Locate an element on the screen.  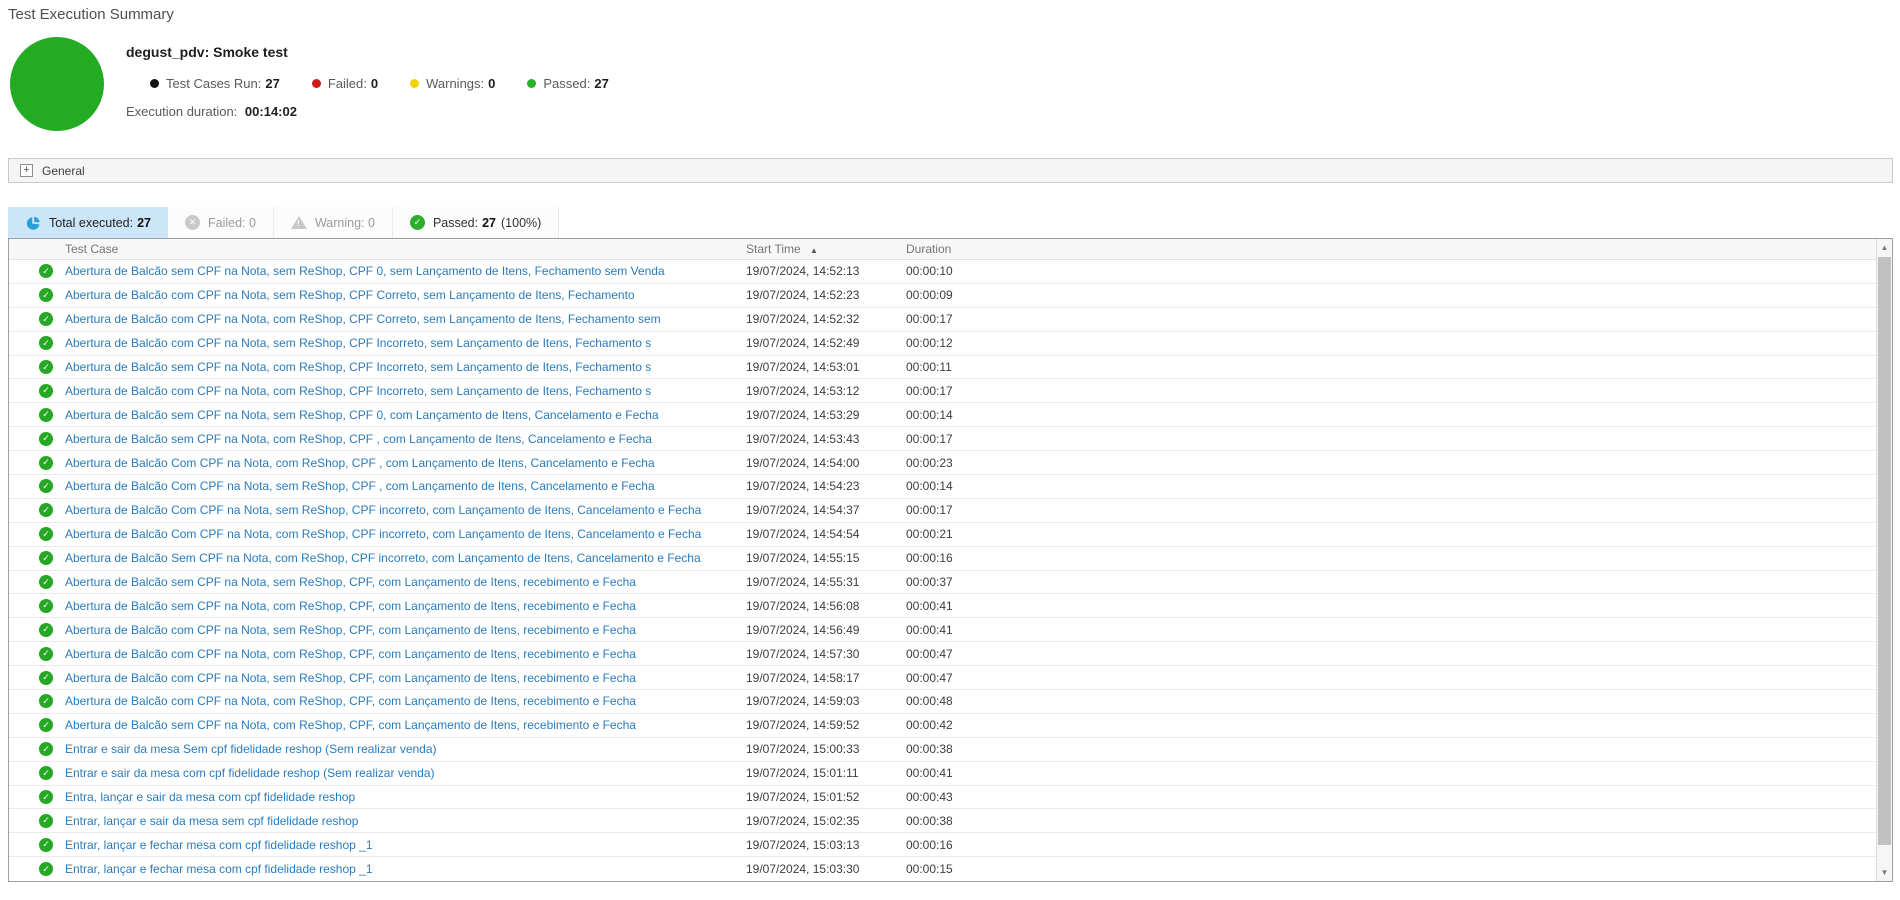
start-time-cell: 19/07/2024, 14:52:49 is located at coordinates (803, 343).